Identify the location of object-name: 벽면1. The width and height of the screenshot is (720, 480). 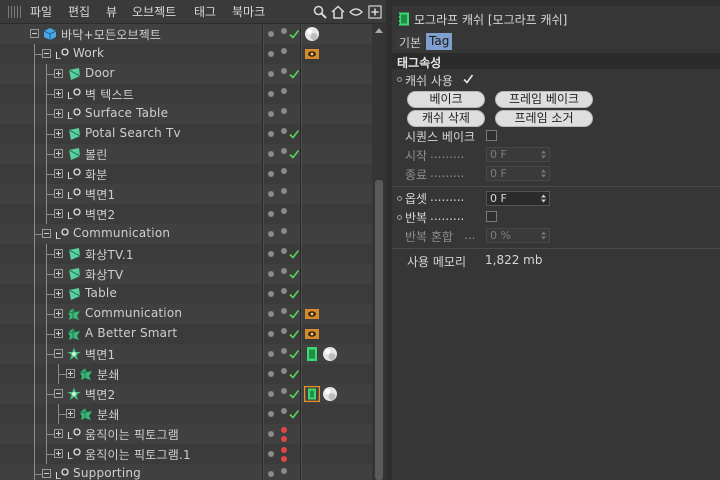
(100, 194).